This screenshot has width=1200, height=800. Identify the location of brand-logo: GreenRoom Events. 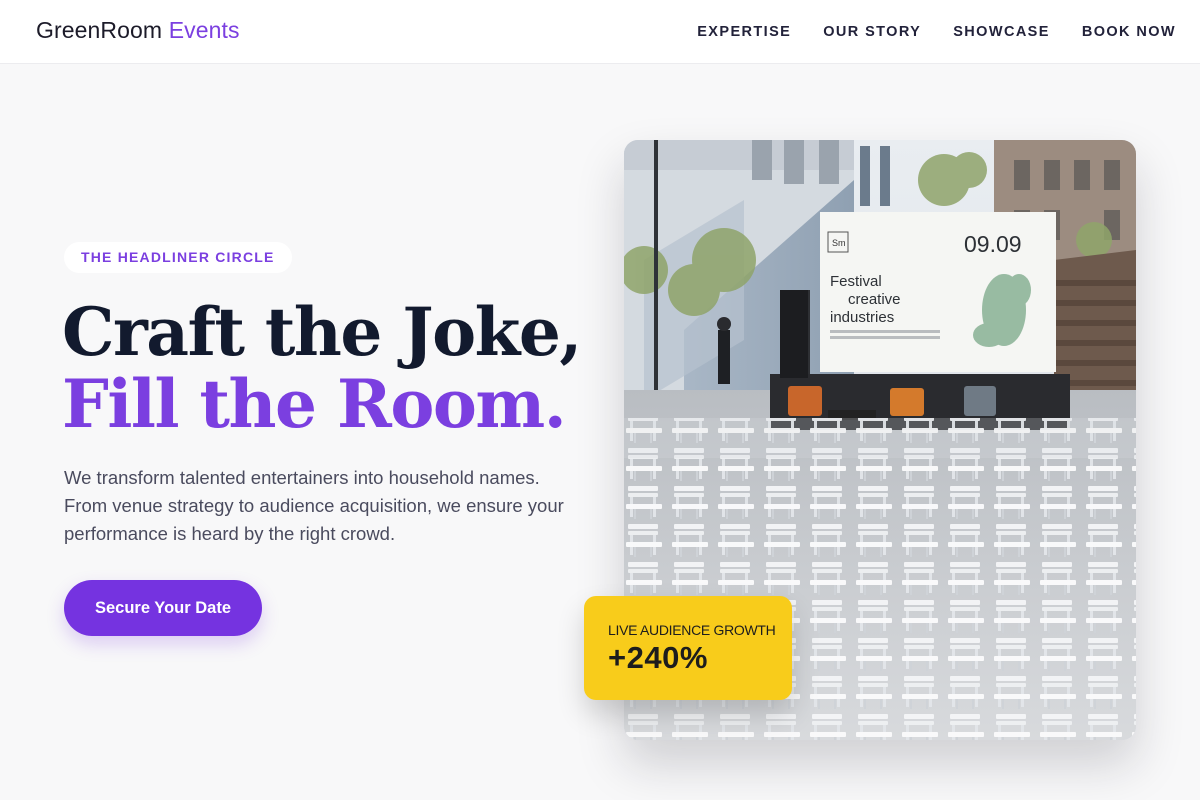
(138, 30).